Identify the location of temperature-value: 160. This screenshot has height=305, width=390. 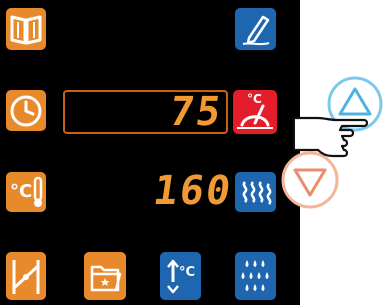
(193, 191).